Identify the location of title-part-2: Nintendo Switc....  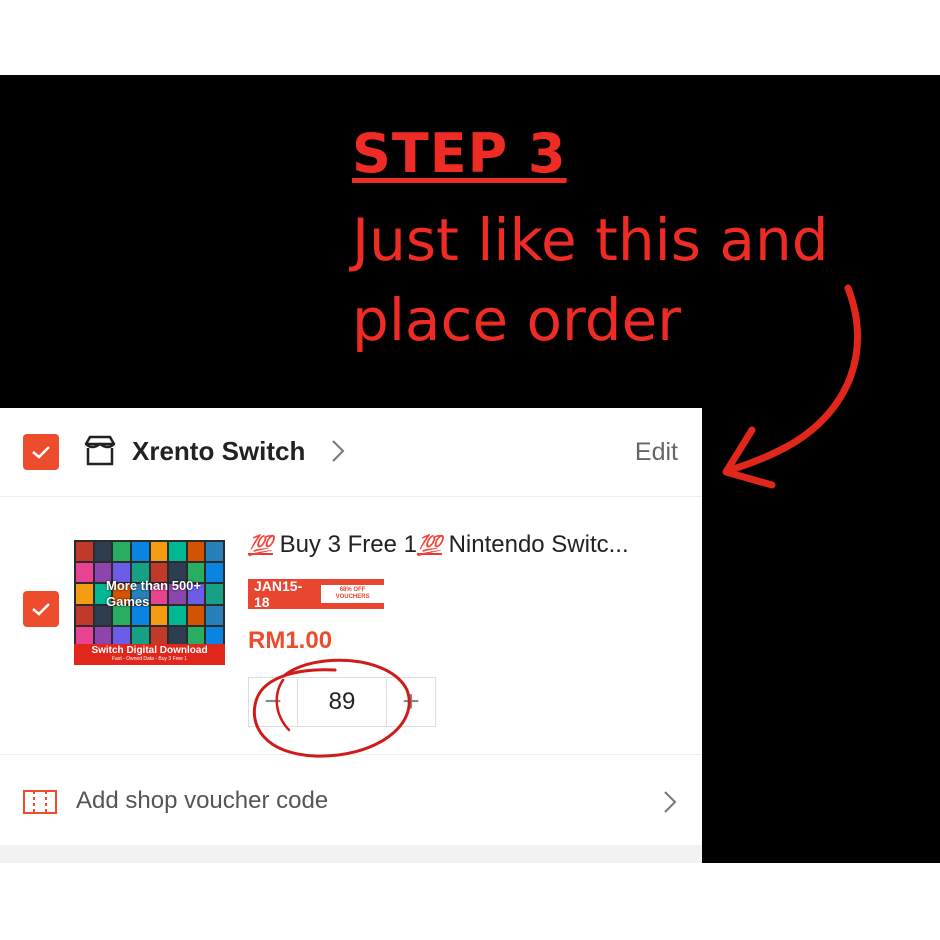
(538, 544).